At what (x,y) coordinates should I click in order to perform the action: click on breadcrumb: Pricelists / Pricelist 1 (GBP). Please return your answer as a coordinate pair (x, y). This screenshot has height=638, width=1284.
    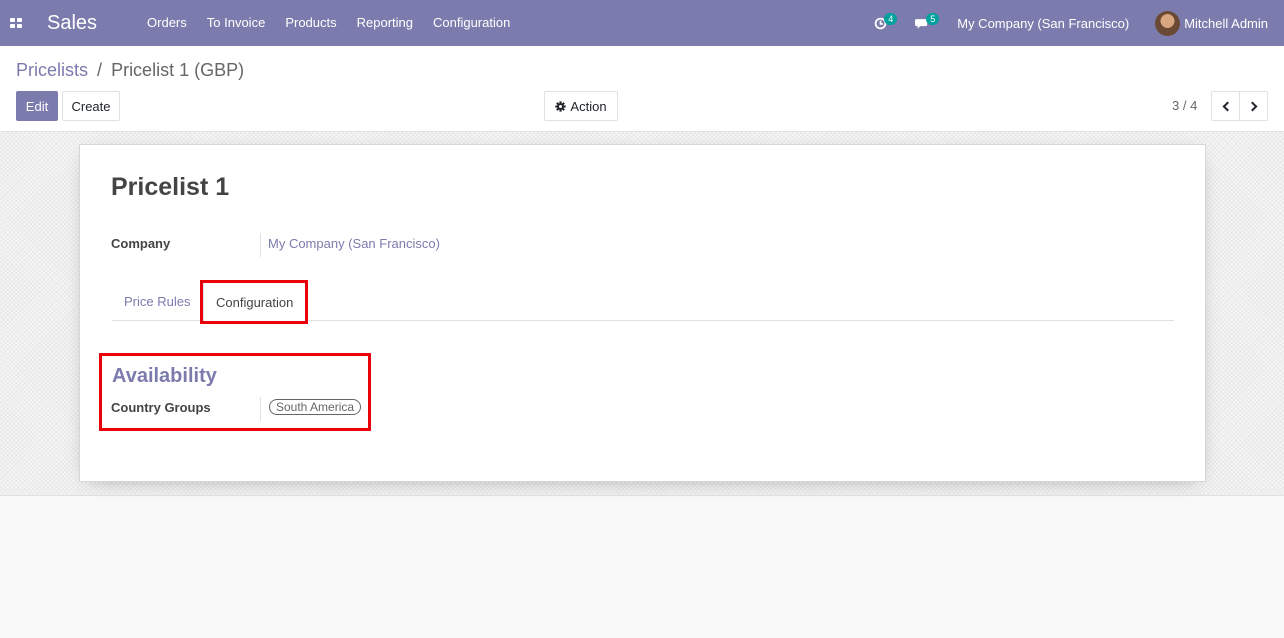
    Looking at the image, I should click on (130, 70).